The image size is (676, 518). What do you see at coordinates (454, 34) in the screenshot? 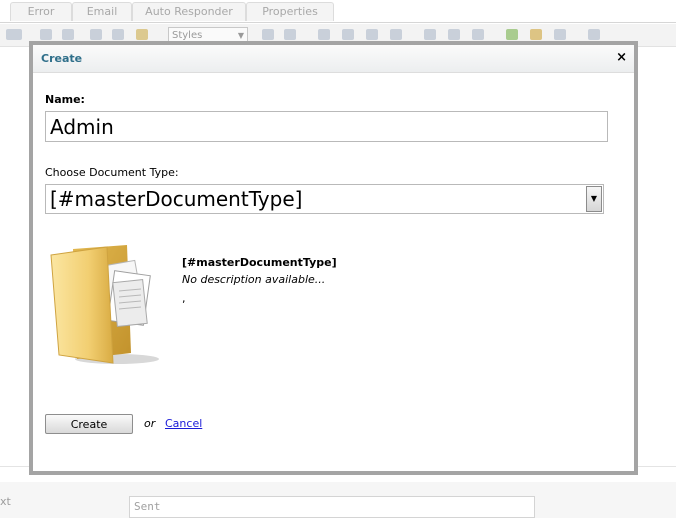
I see `unlink-icon` at bounding box center [454, 34].